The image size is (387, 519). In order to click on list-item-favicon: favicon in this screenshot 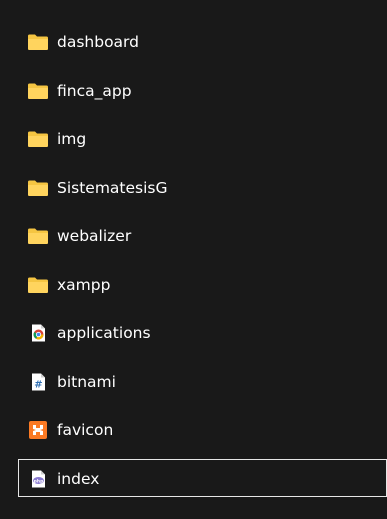, I will do `click(193, 430)`.